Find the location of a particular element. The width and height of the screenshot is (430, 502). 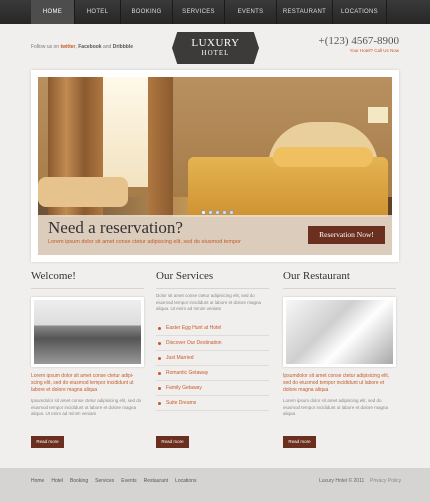

footer-link-services: Services is located at coordinates (104, 481).